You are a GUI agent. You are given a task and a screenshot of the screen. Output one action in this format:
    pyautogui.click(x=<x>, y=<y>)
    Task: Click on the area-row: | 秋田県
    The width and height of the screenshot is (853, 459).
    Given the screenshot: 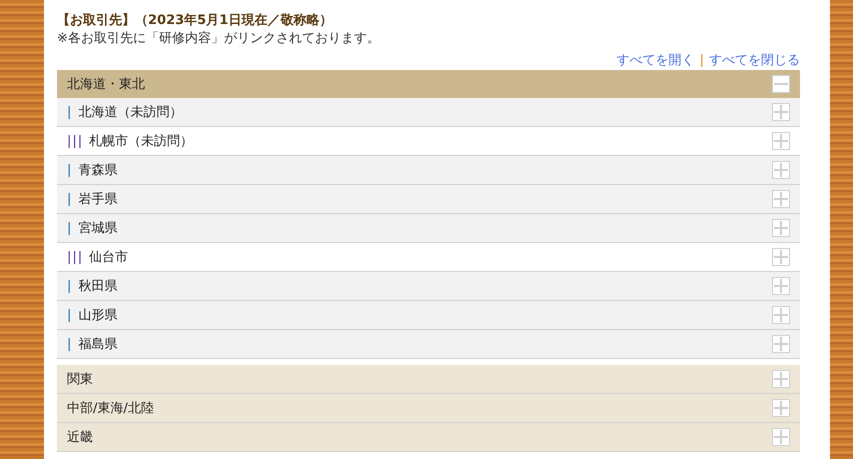 What is the action you would take?
    pyautogui.click(x=428, y=286)
    